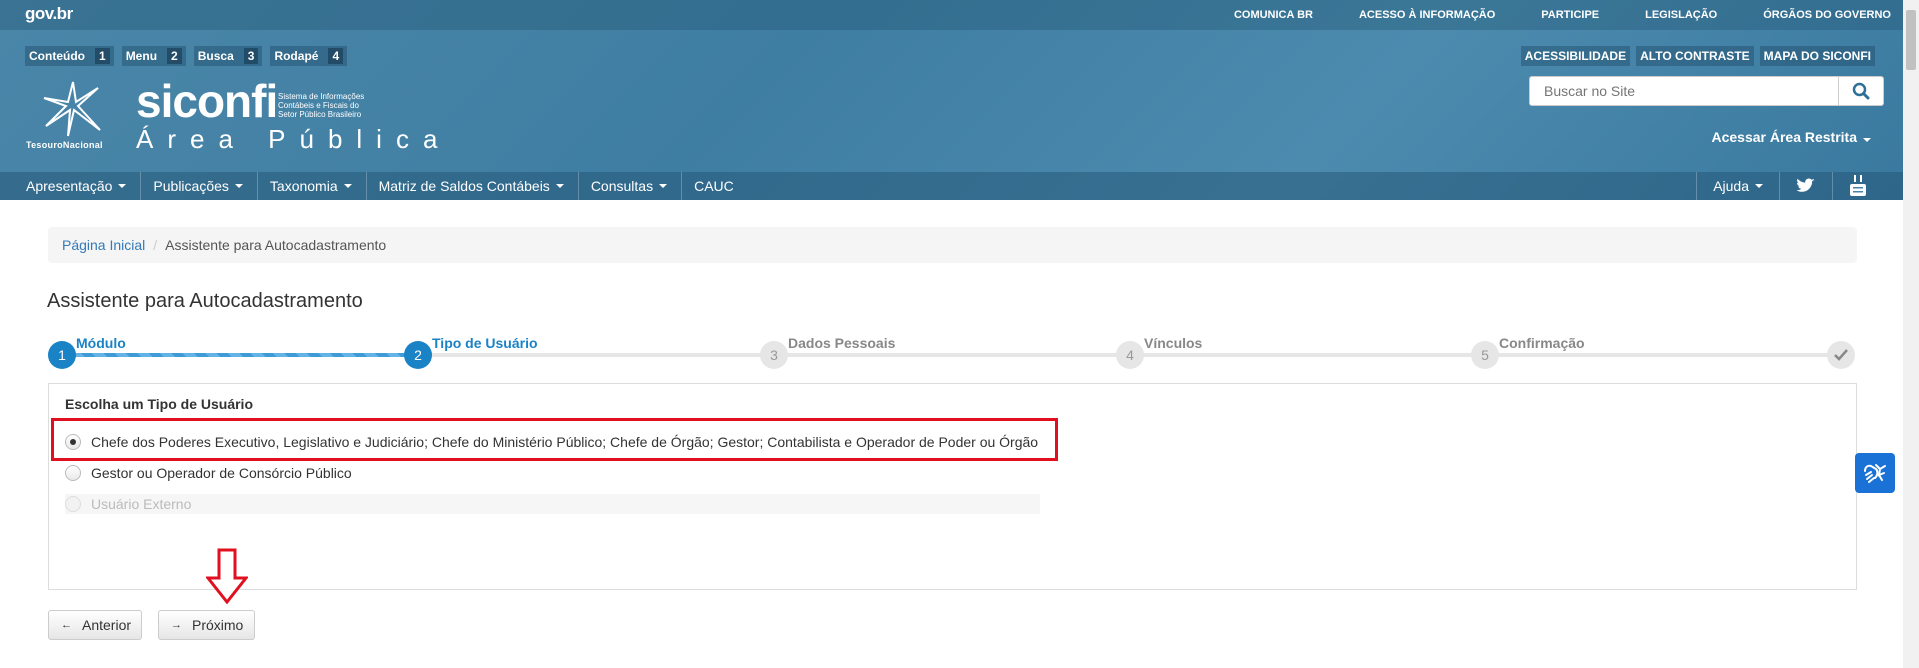 This screenshot has height=668, width=1919. Describe the element at coordinates (1681, 15) in the screenshot. I see `link-legislacao: LEGISLAÇÃO` at that location.